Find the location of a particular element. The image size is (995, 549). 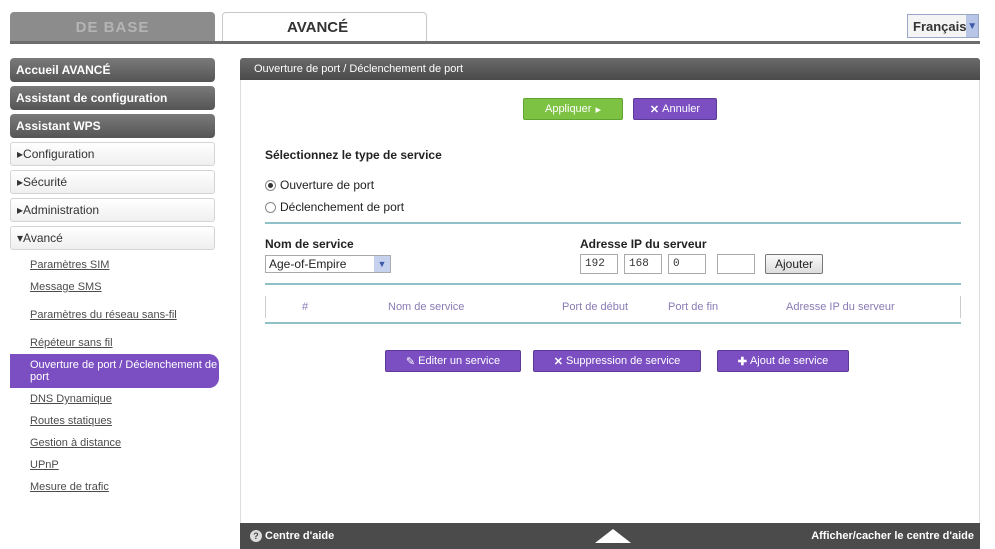

tab-basic: DE BASE is located at coordinates (112, 27).